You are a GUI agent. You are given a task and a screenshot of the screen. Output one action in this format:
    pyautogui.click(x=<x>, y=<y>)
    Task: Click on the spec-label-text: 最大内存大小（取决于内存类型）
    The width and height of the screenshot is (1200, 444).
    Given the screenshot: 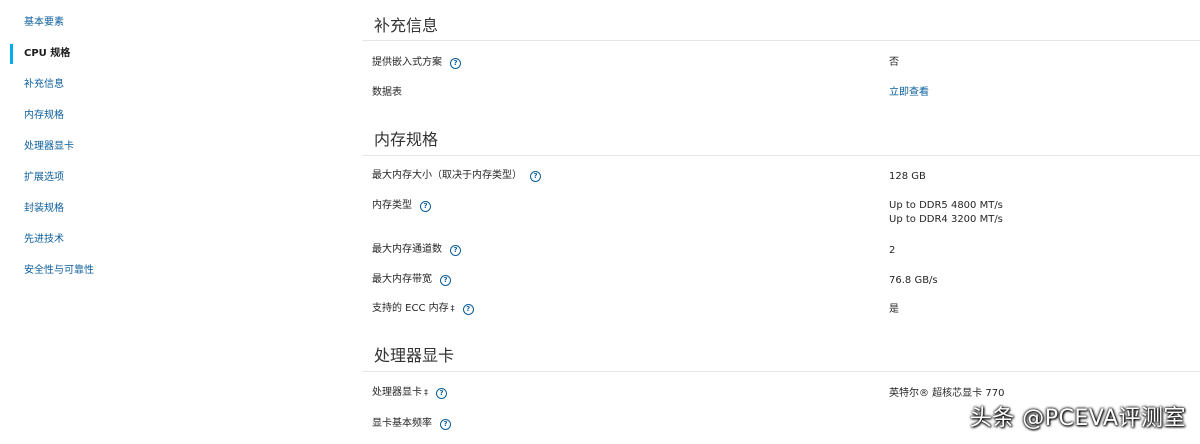 What is the action you would take?
    pyautogui.click(x=447, y=175)
    